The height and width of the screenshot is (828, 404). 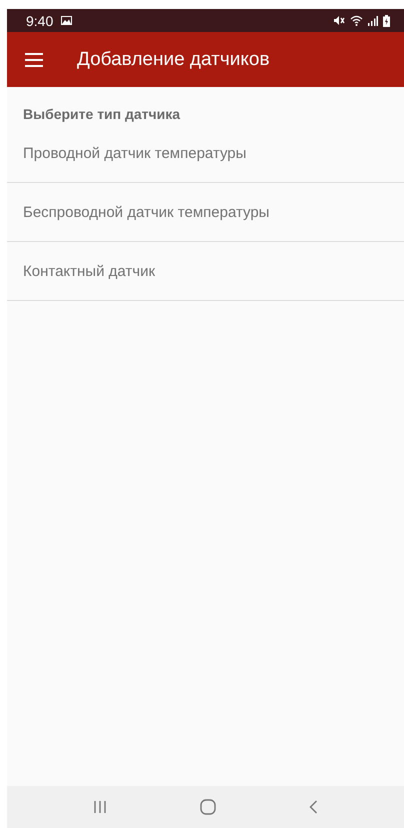 I want to click on image-icon, so click(x=66, y=20).